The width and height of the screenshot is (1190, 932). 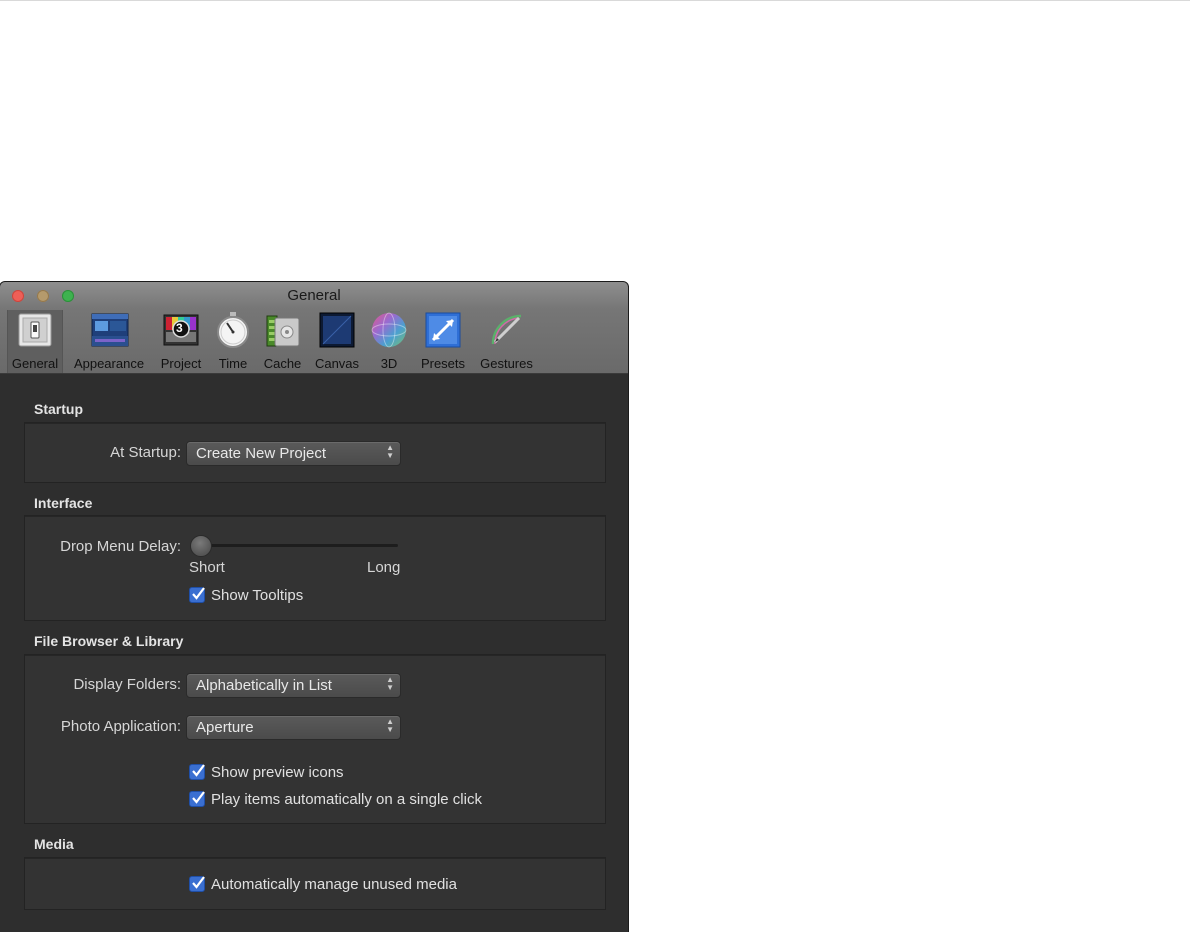 What do you see at coordinates (257, 595) in the screenshot?
I see `show-tooltips-label: Show Tooltips` at bounding box center [257, 595].